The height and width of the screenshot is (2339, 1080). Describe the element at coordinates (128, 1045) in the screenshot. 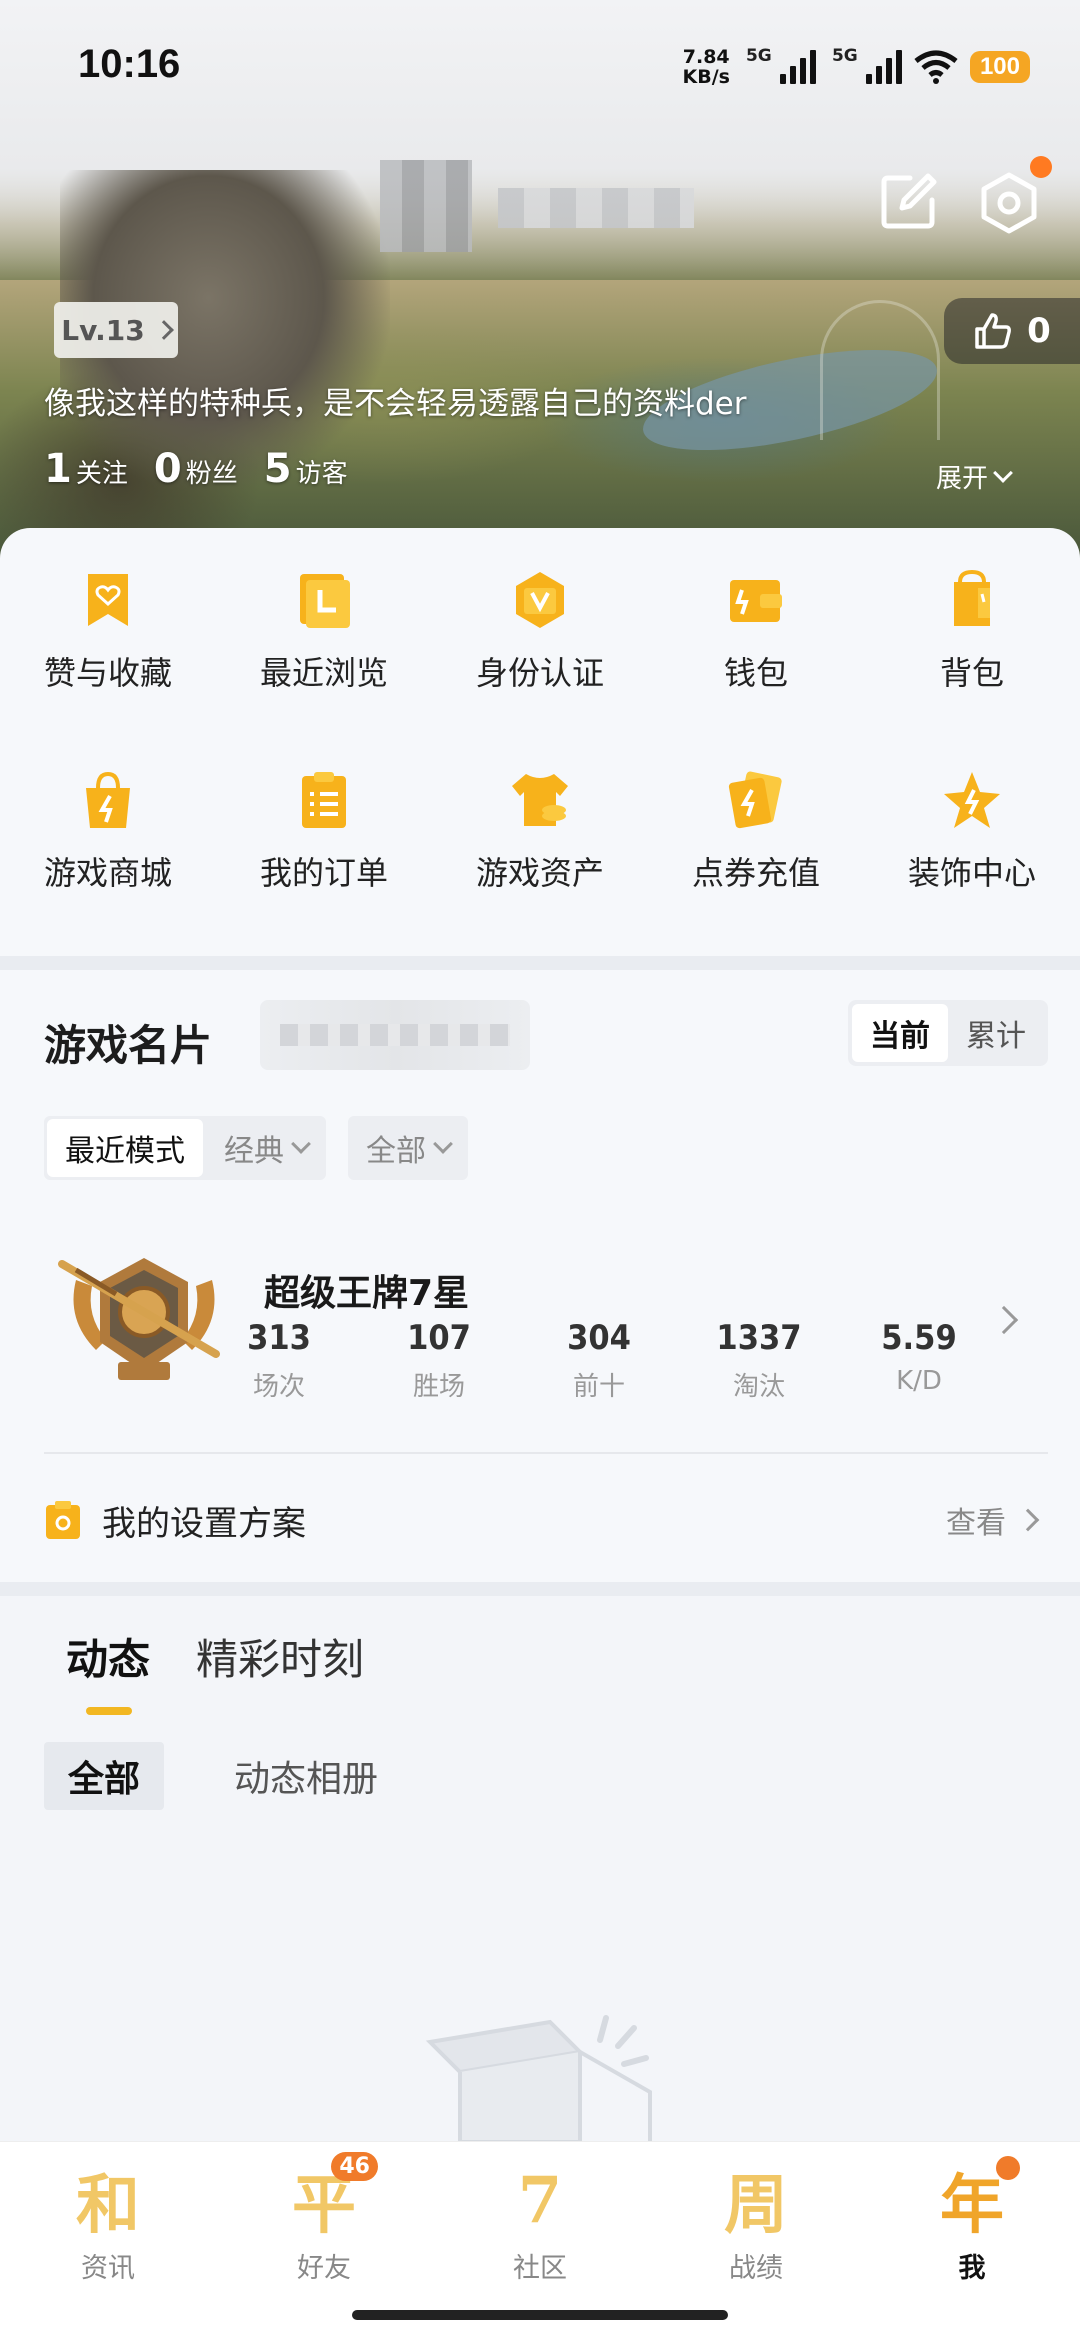

I see `game-card-title: 游戏名片` at that location.